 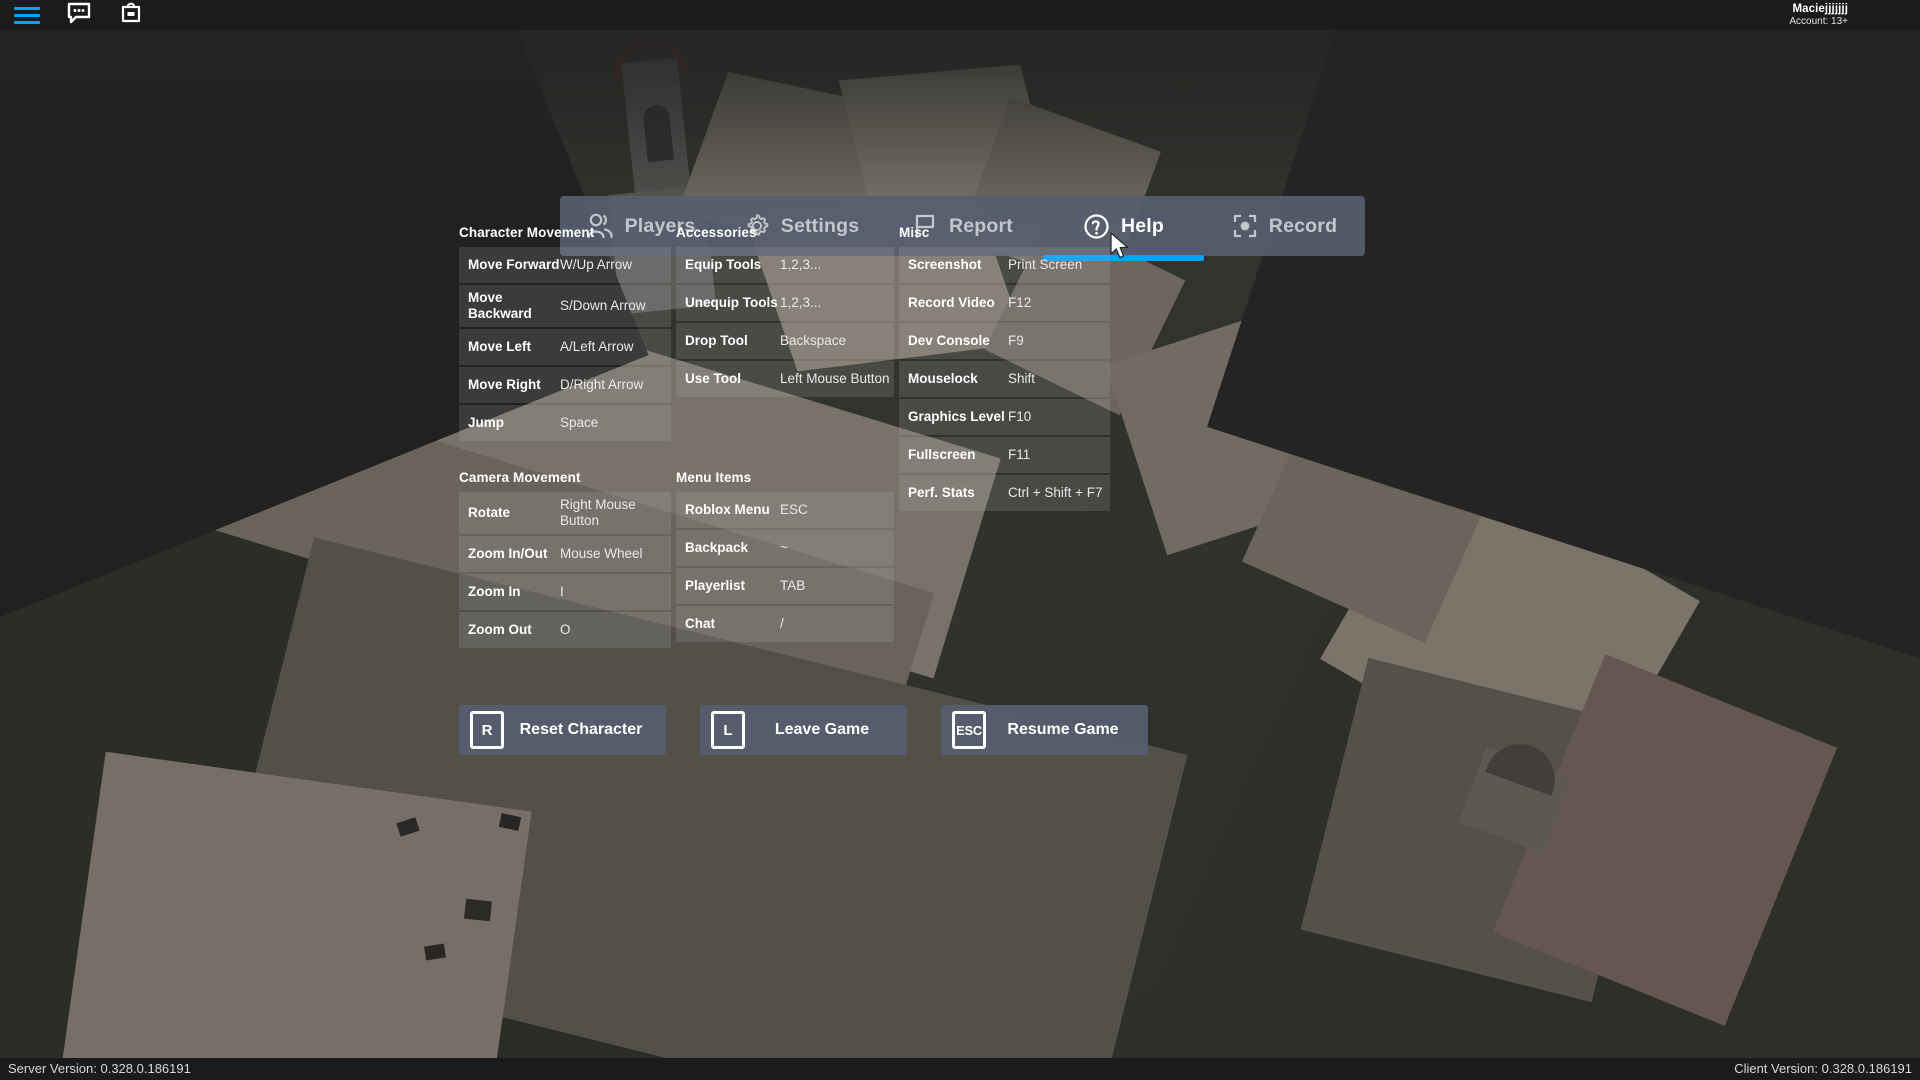 What do you see at coordinates (581, 729) in the screenshot?
I see `reset-character-label: Reset Character` at bounding box center [581, 729].